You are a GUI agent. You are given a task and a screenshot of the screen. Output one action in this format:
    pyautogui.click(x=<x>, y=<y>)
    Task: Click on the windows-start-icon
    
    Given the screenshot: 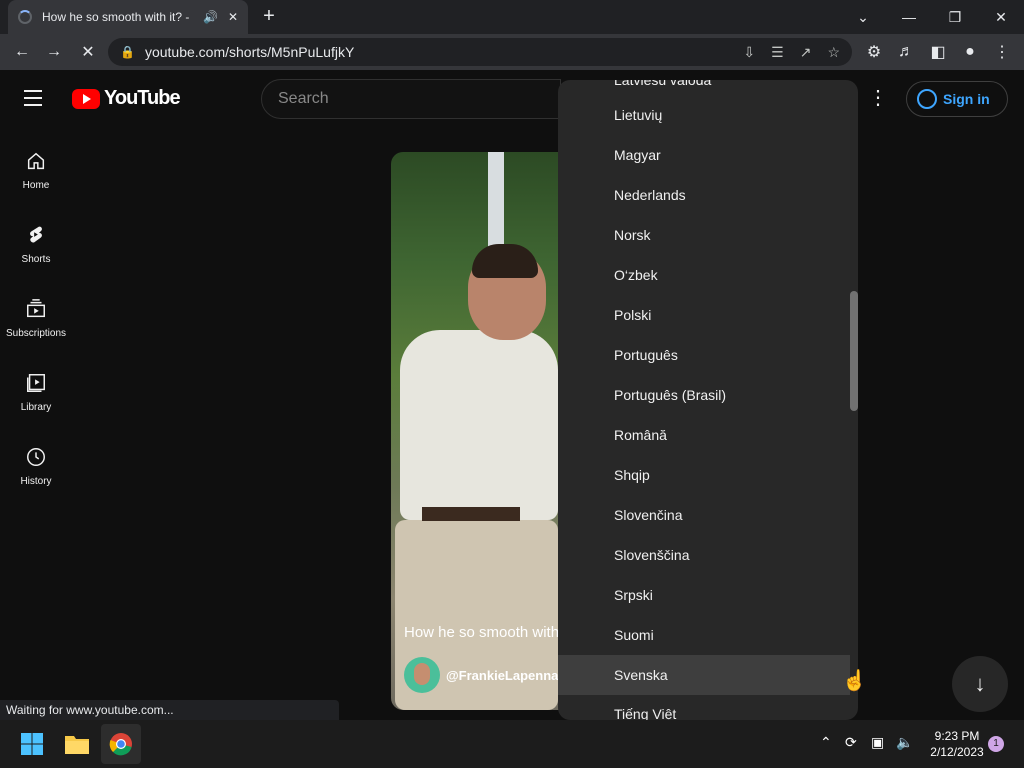 What is the action you would take?
    pyautogui.click(x=32, y=744)
    